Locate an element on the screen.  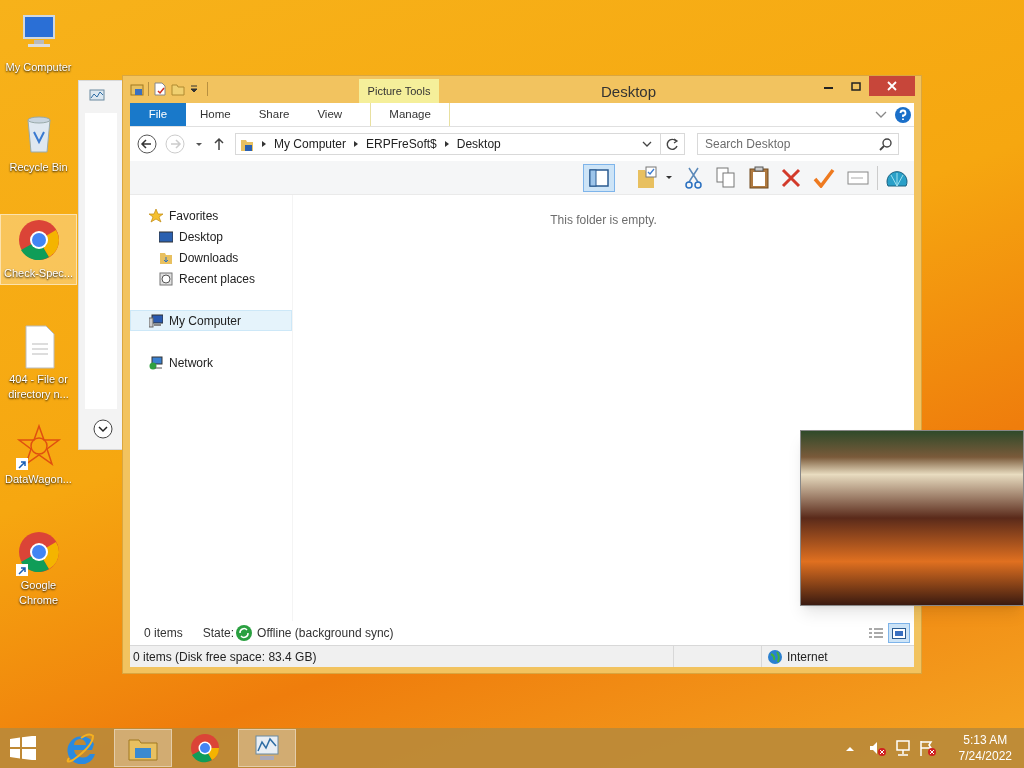
history-caret-icon is located at coordinates (199, 144).